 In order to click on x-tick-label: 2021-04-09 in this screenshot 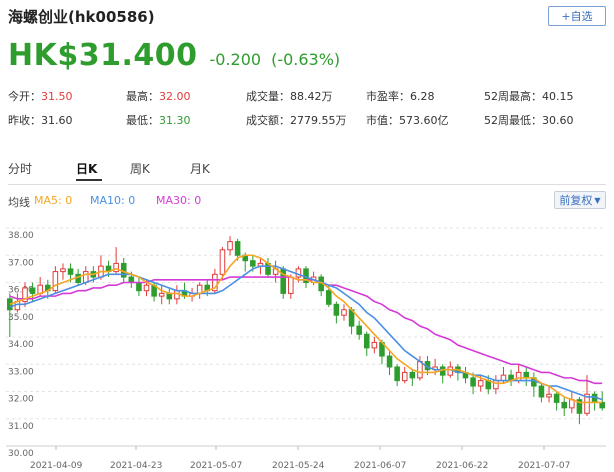, I will do `click(56, 466)`.